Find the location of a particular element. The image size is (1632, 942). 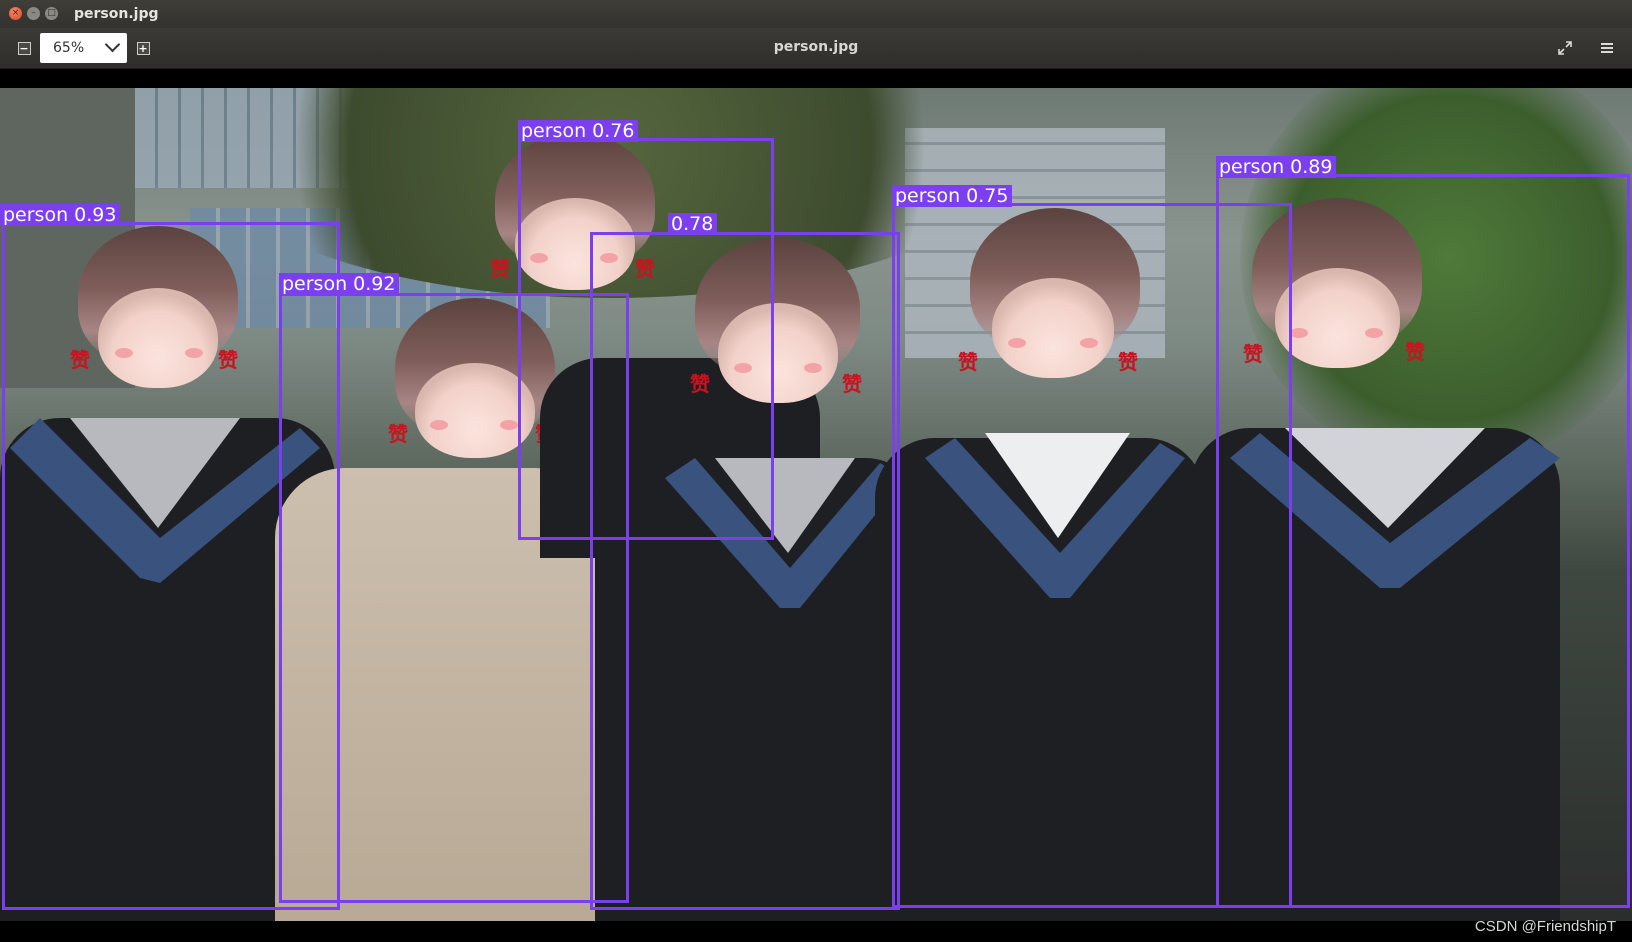

document-title: person.jpg is located at coordinates (816, 47).